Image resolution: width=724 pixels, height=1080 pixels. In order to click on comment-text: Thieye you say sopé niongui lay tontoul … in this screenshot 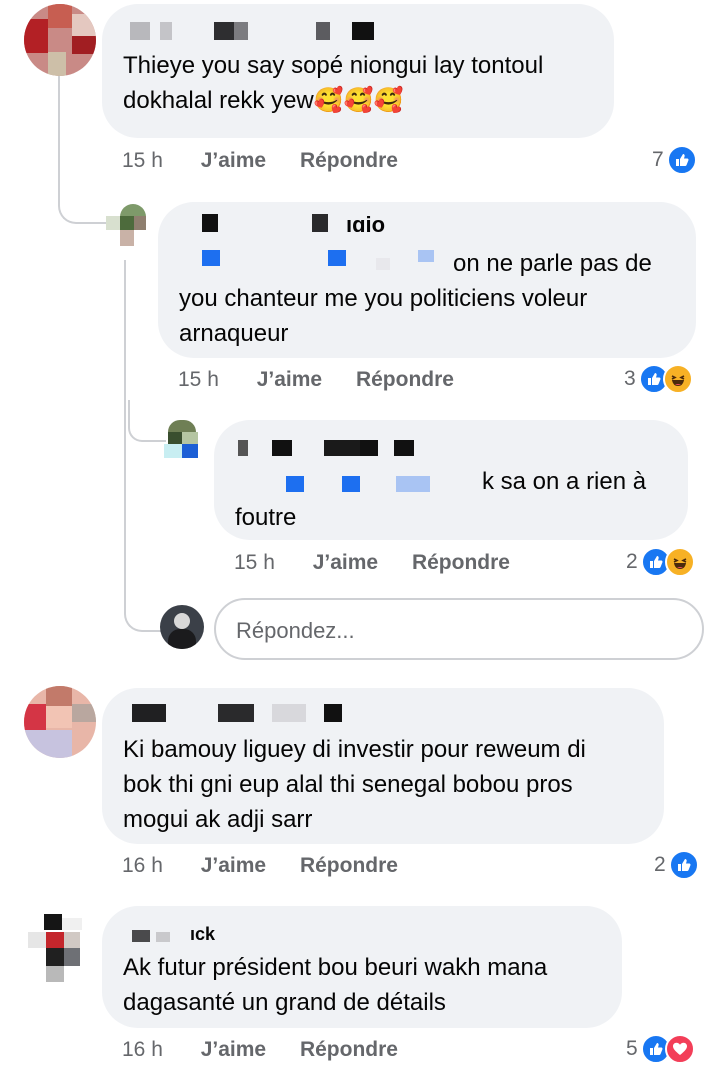, I will do `click(333, 83)`.